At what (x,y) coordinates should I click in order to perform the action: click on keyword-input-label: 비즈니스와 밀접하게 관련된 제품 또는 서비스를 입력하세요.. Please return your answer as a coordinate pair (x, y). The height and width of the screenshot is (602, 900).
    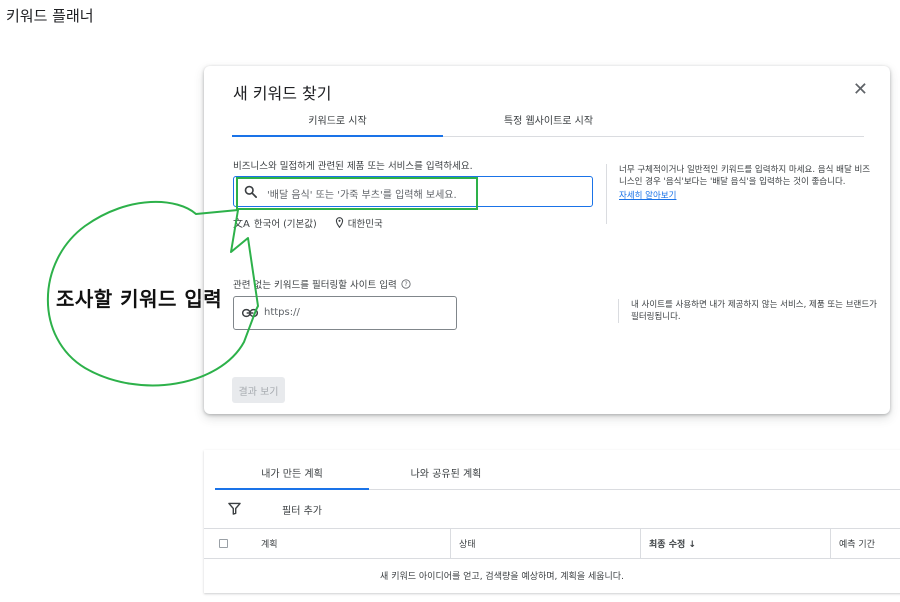
    Looking at the image, I should click on (353, 166).